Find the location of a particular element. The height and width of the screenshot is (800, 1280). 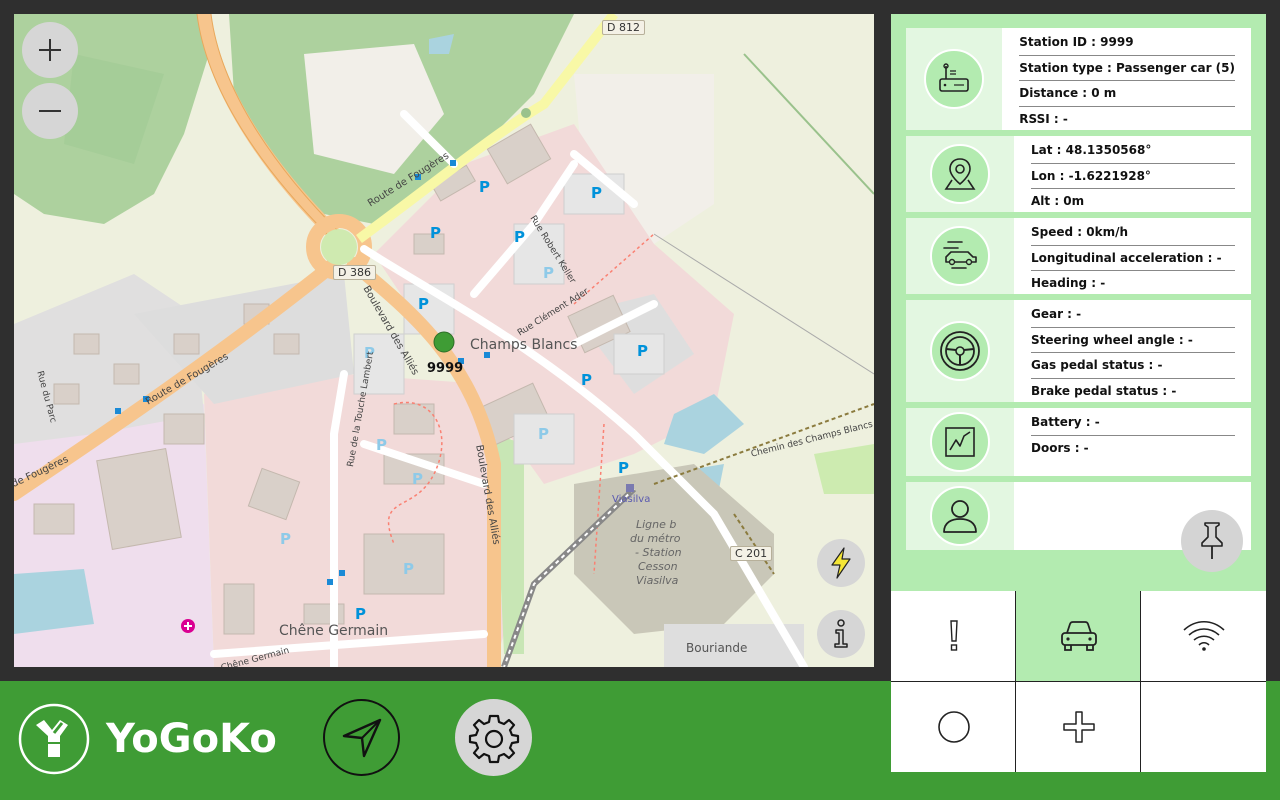

plus-icon is located at coordinates (50, 50).